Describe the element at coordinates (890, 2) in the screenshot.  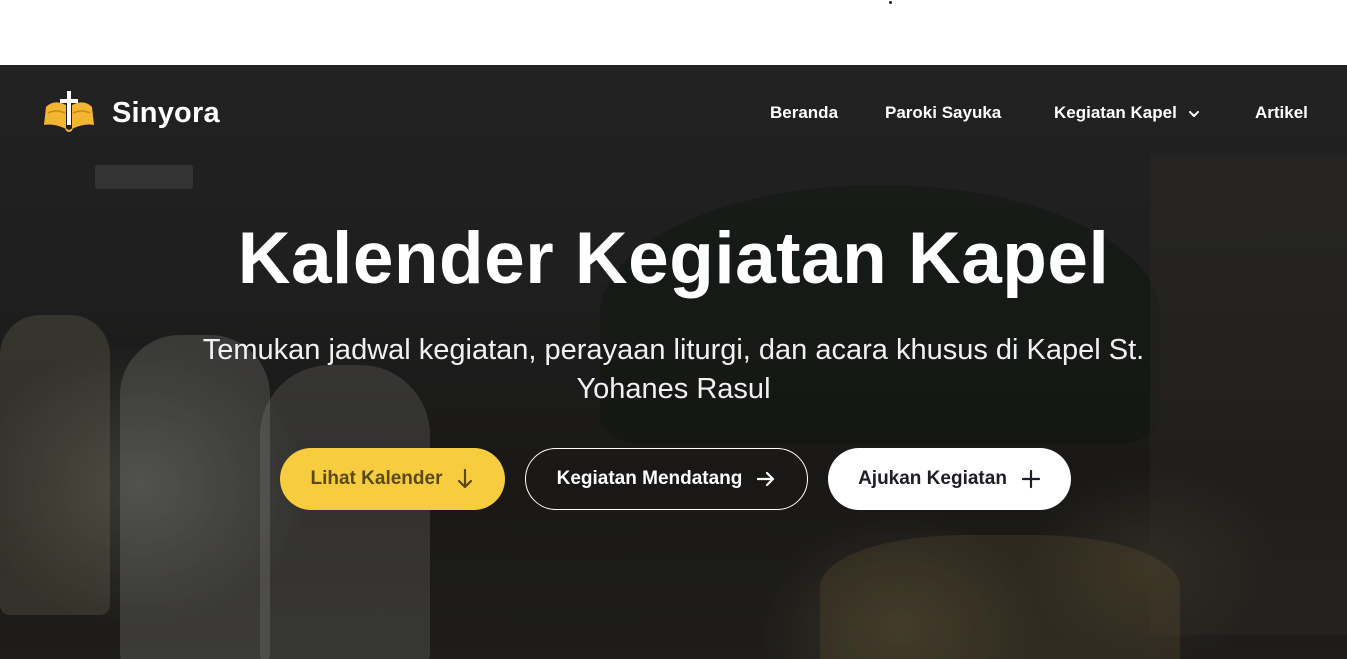
I see `cursor-dot` at that location.